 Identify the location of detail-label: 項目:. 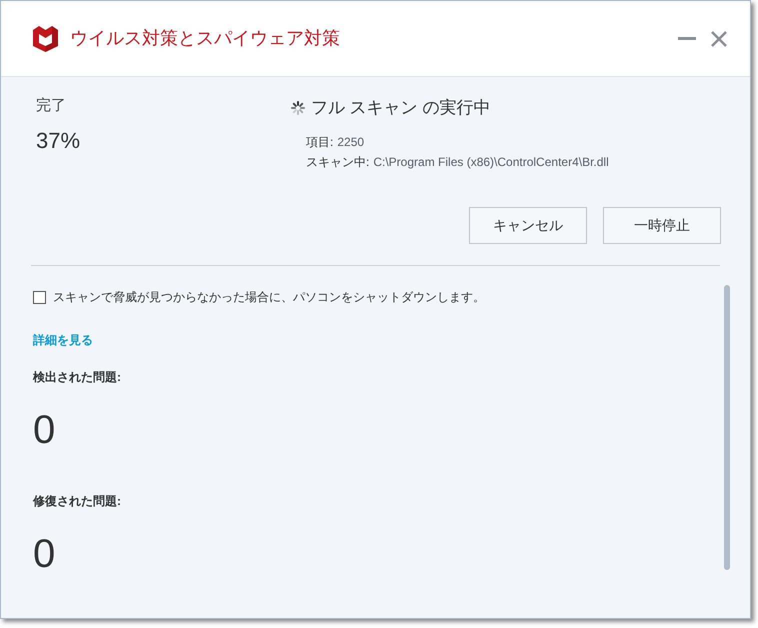
(320, 142).